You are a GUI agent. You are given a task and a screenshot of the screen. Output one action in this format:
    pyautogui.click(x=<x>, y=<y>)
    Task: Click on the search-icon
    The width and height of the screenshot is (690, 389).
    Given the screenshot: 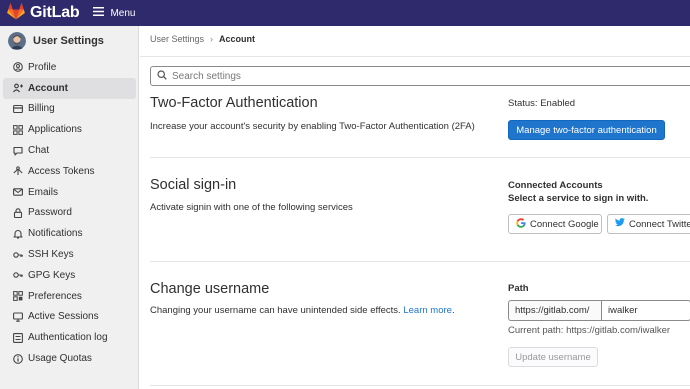 What is the action you would take?
    pyautogui.click(x=162, y=76)
    